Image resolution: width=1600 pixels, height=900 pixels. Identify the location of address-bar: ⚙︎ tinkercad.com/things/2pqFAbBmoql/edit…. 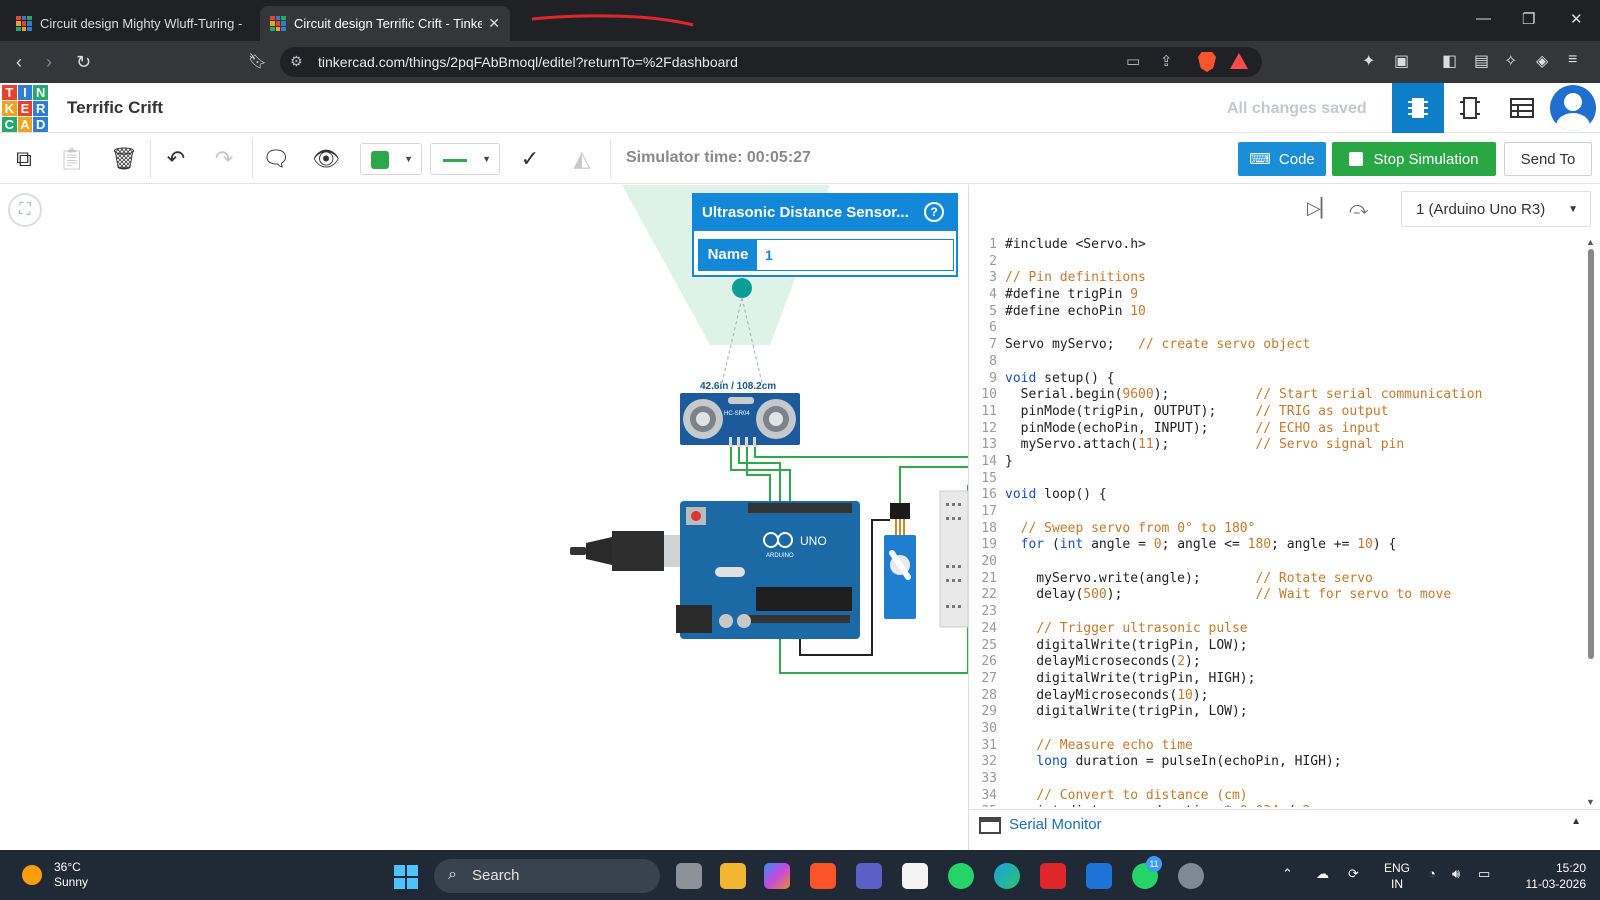
(771, 62).